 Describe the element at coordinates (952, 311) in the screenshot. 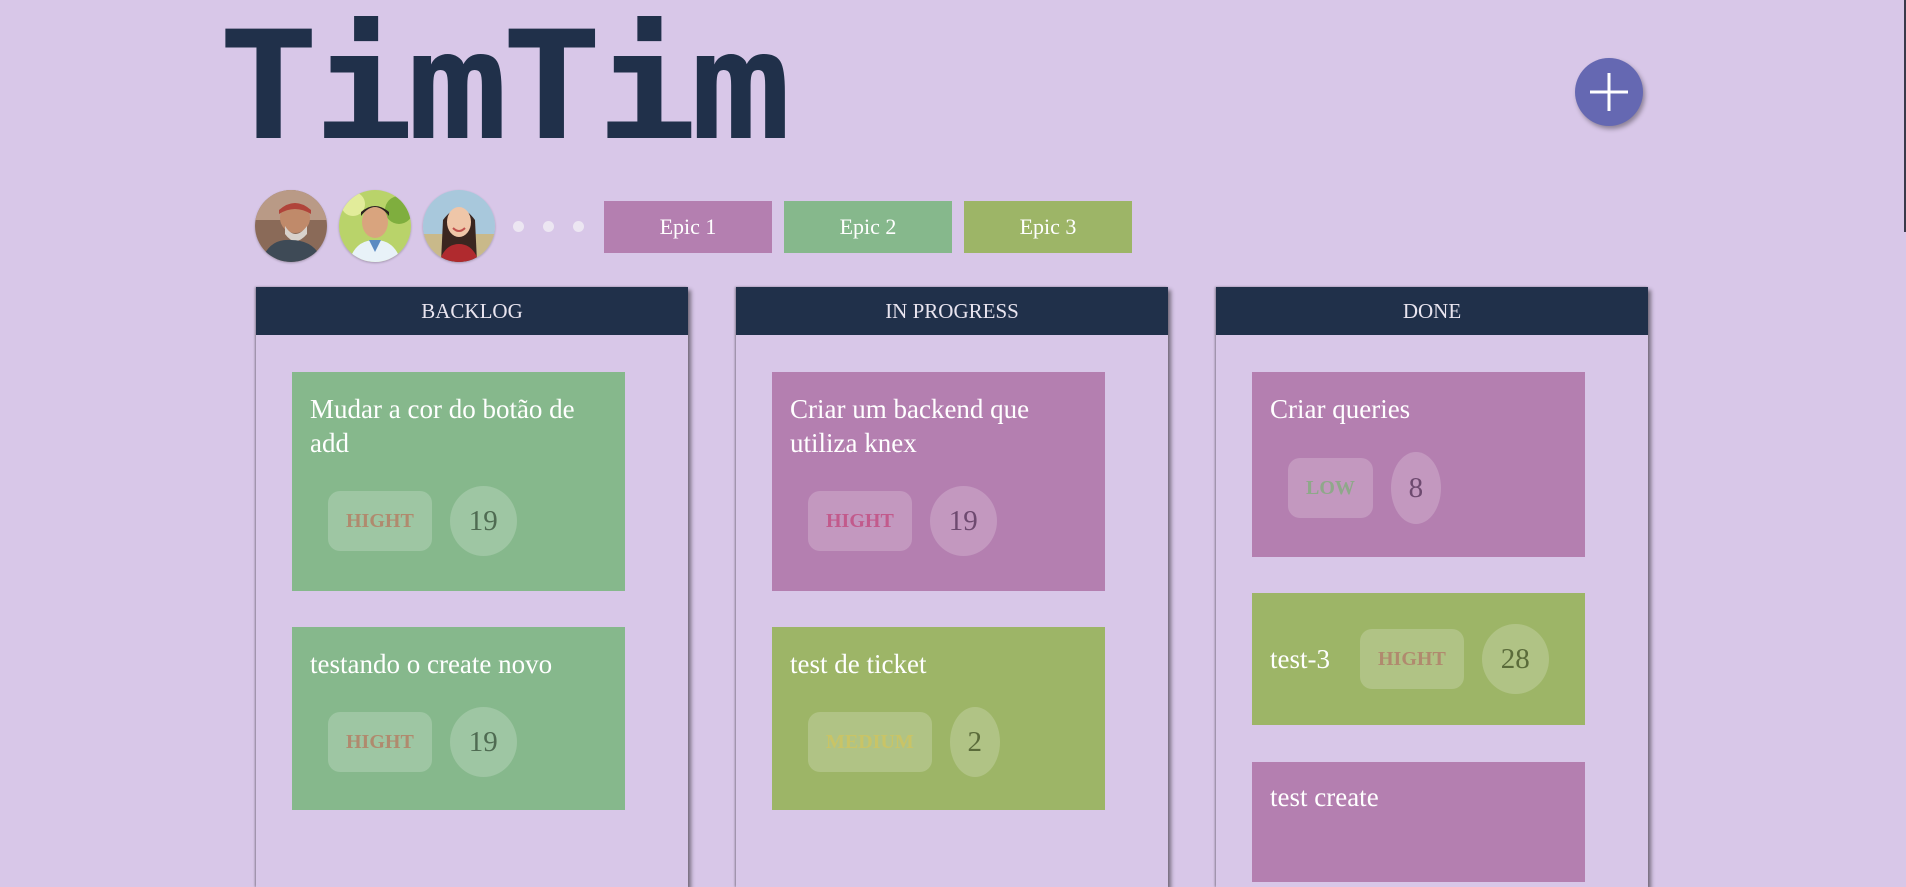

I see `column-header: IN PROGRESS` at that location.